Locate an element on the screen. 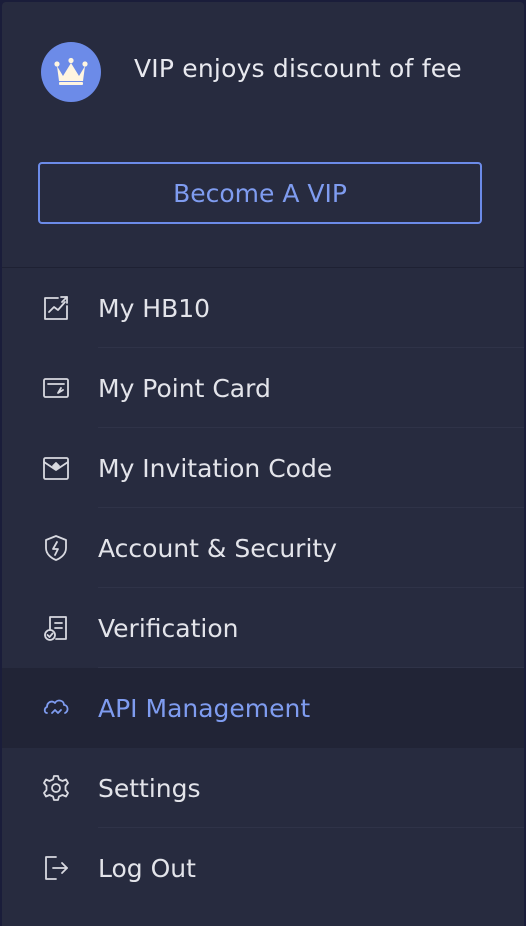  gear-icon is located at coordinates (56, 788).